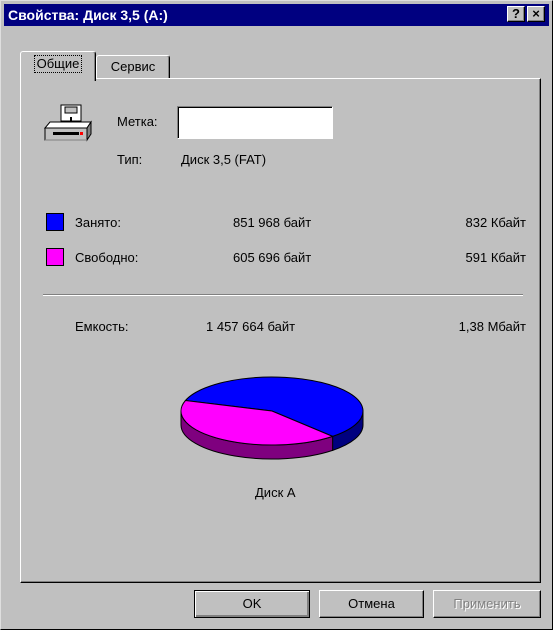 The height and width of the screenshot is (630, 553). Describe the element at coordinates (107, 257) in the screenshot. I see `free-caption: Свободно:` at that location.